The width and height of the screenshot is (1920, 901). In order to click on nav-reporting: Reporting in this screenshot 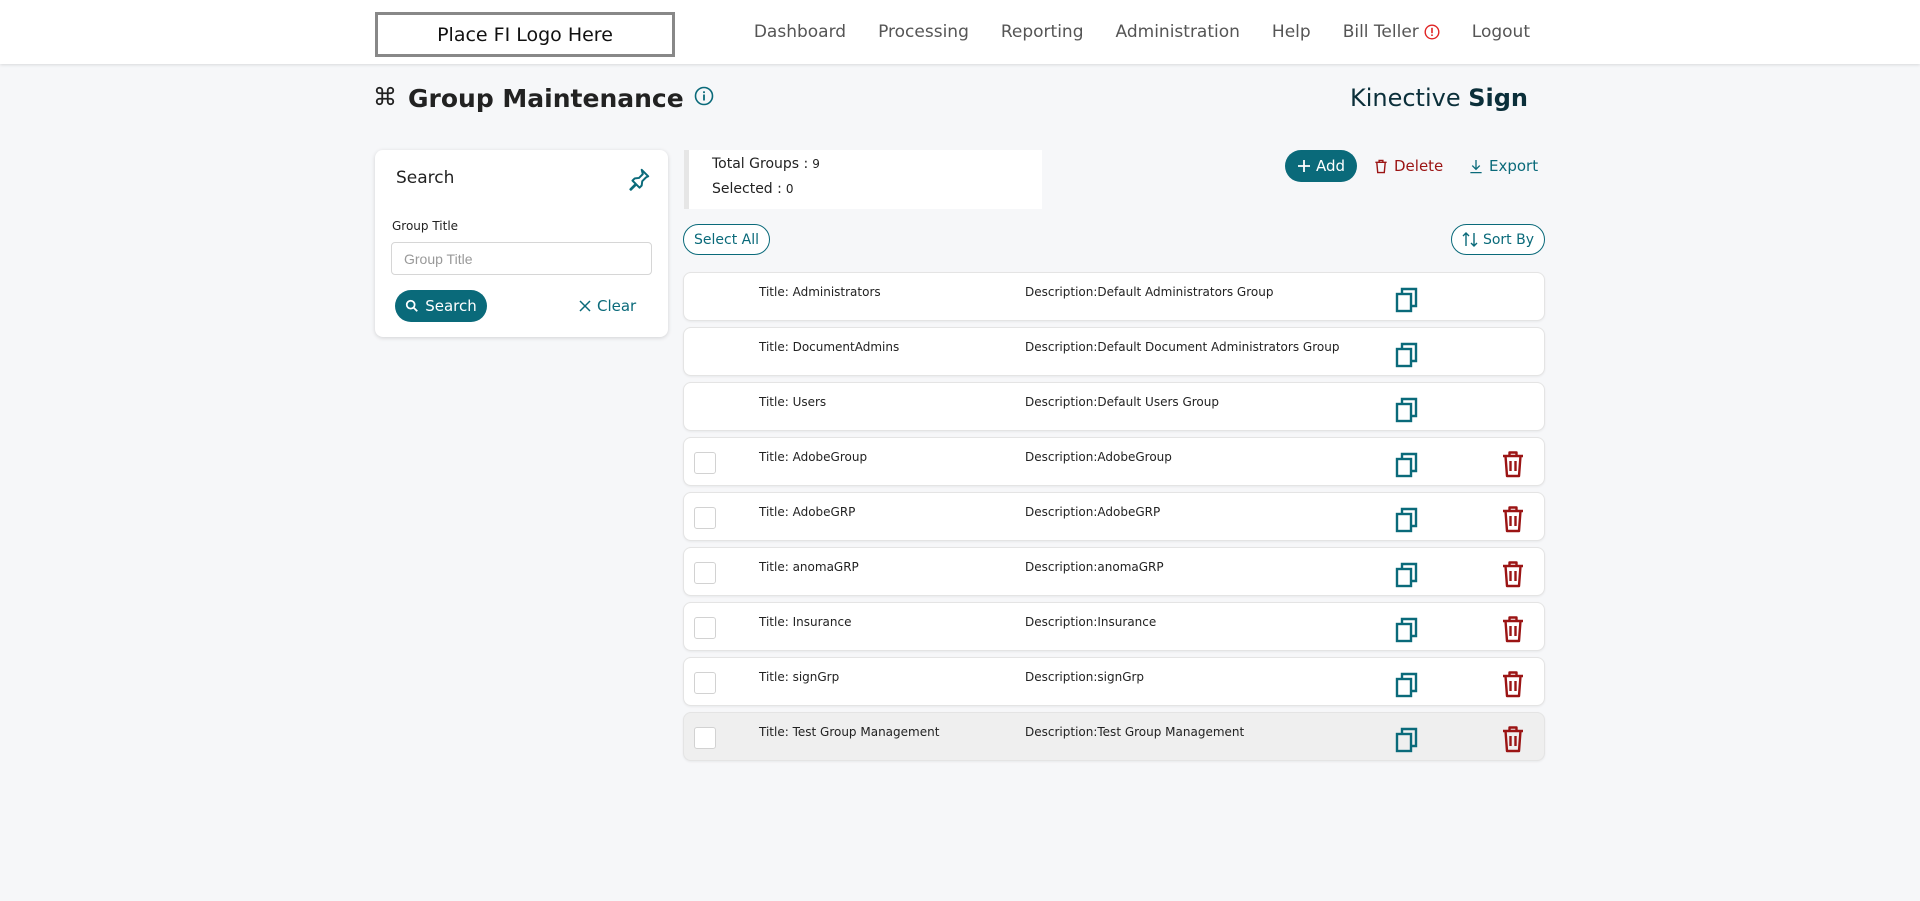, I will do `click(1042, 32)`.